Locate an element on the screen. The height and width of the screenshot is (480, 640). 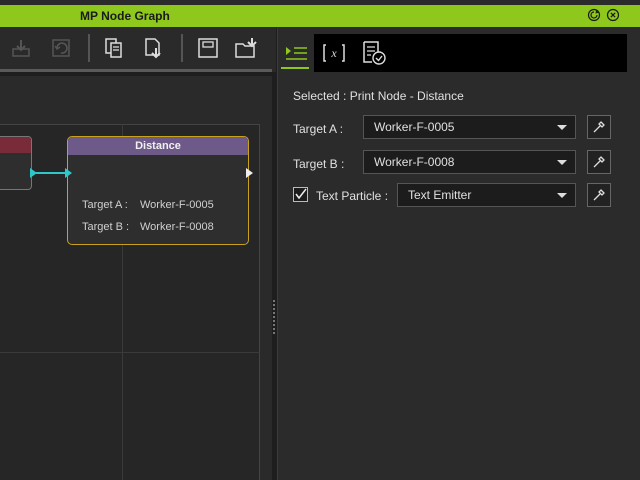
previous-node is located at coordinates (16, 163).